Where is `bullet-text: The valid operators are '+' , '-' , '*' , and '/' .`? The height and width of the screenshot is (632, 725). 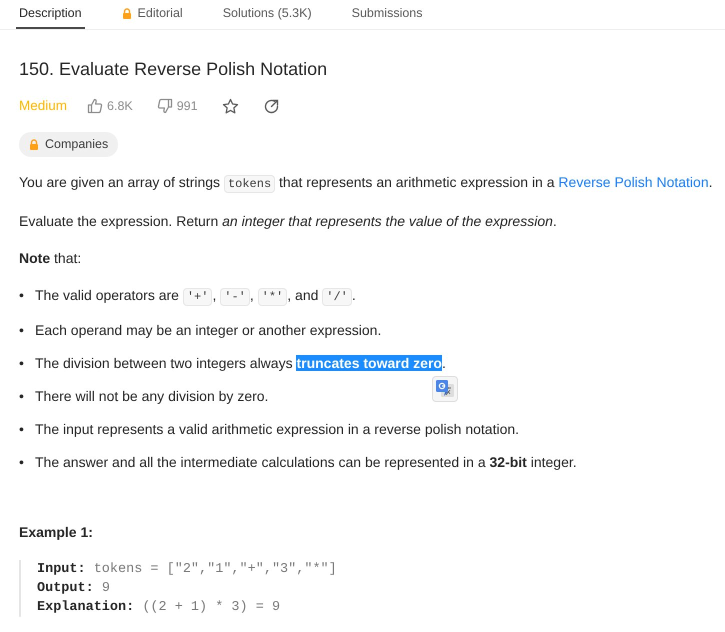 bullet-text: The valid operators are '+' , '-' , '*' , and '/' . is located at coordinates (195, 296).